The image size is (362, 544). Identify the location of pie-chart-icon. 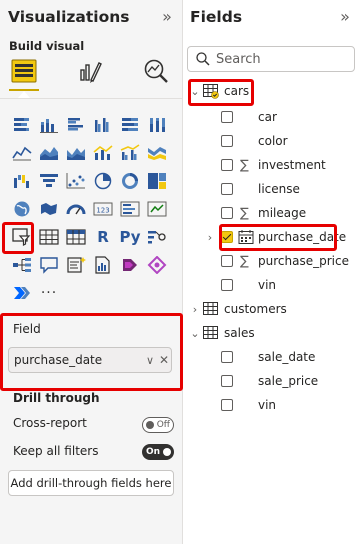
(103, 181).